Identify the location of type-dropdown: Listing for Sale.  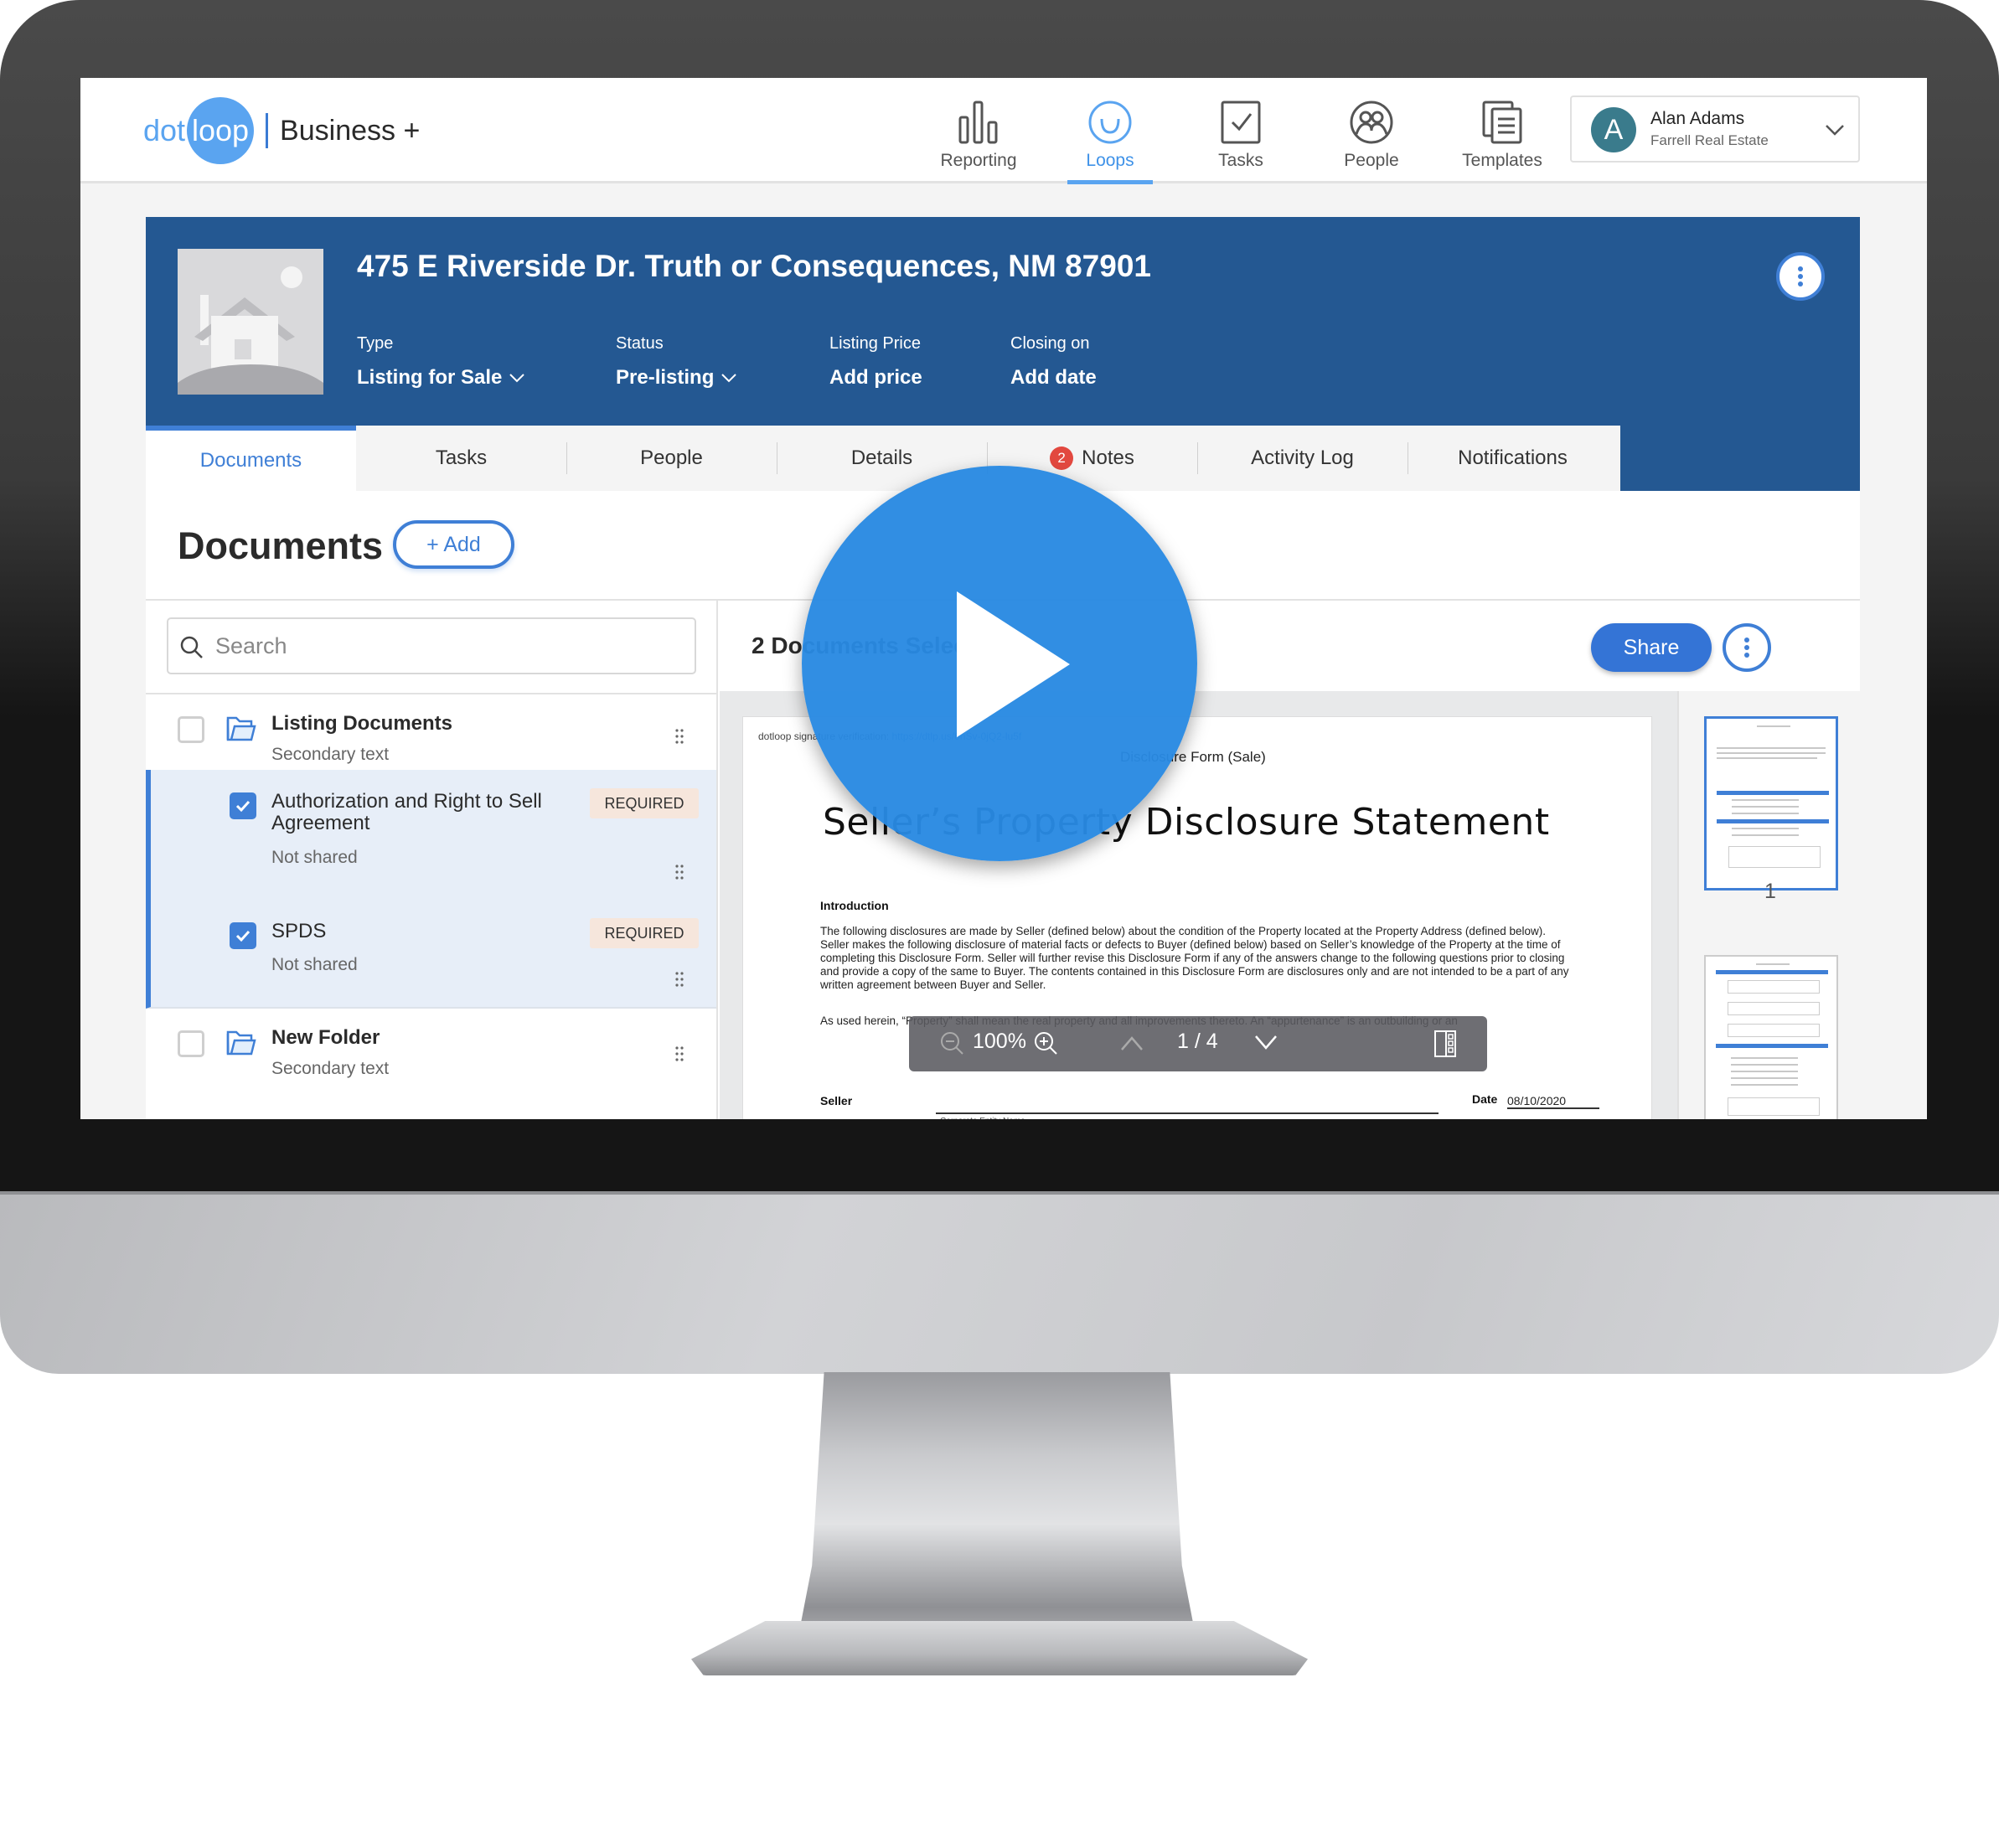
(441, 378).